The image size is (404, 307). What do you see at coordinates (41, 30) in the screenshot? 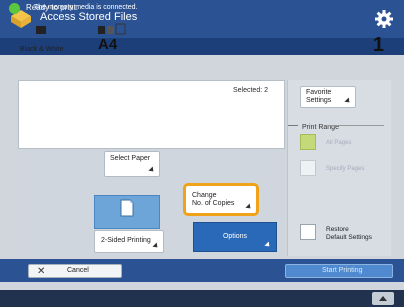
I see `black-white-icon` at bounding box center [41, 30].